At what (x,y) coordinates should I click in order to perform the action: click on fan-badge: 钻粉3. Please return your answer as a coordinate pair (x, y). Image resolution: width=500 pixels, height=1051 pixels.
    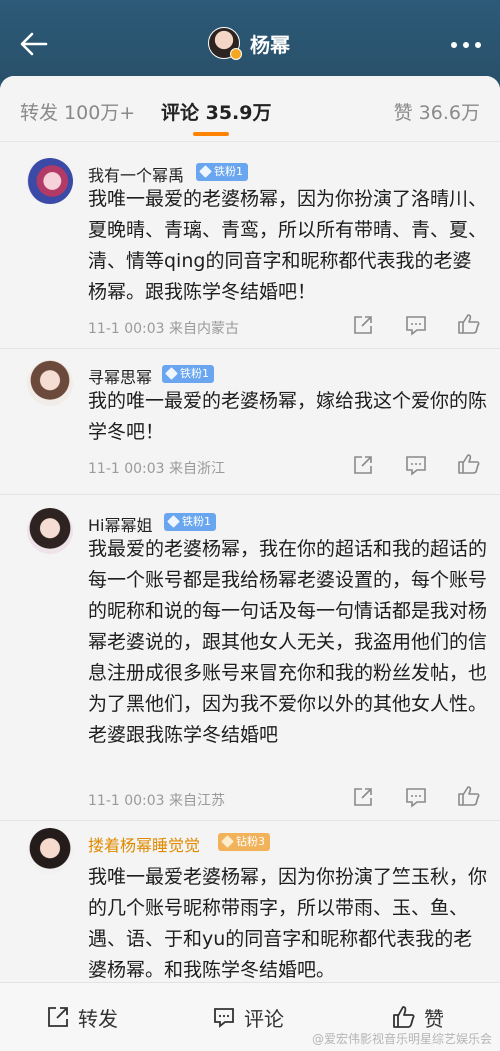
    Looking at the image, I should click on (244, 842).